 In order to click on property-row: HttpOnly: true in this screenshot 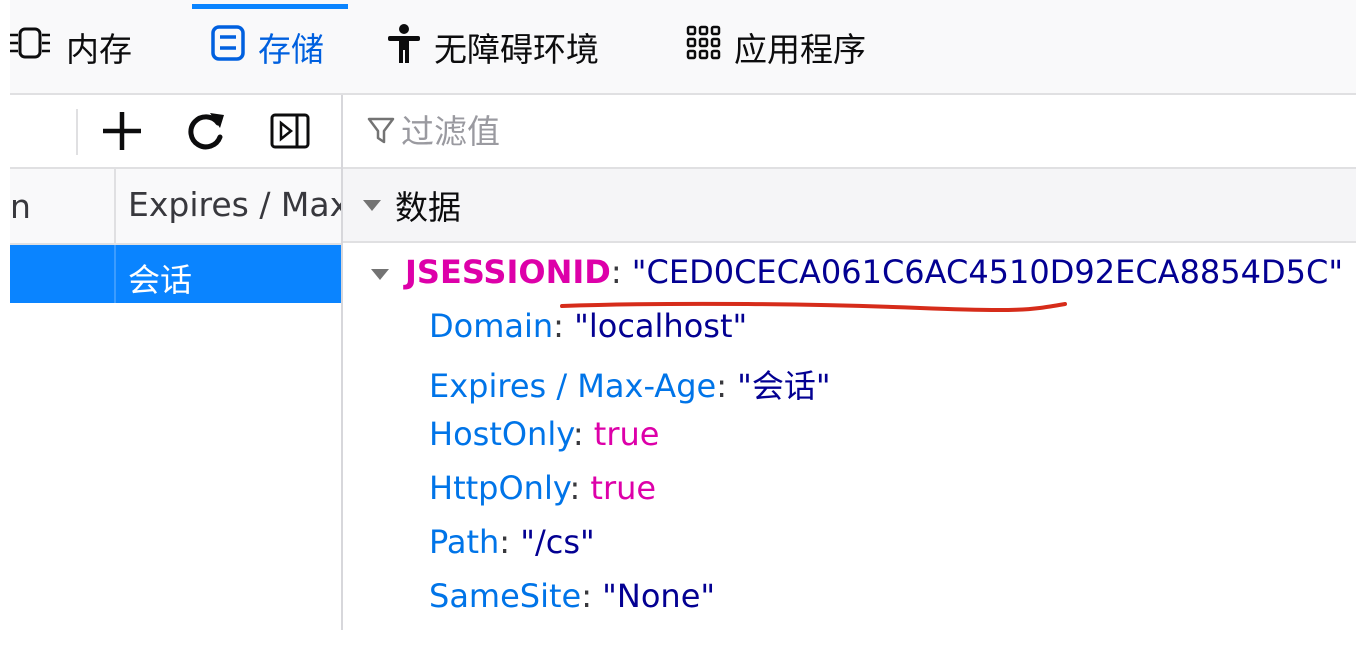, I will do `click(542, 488)`.